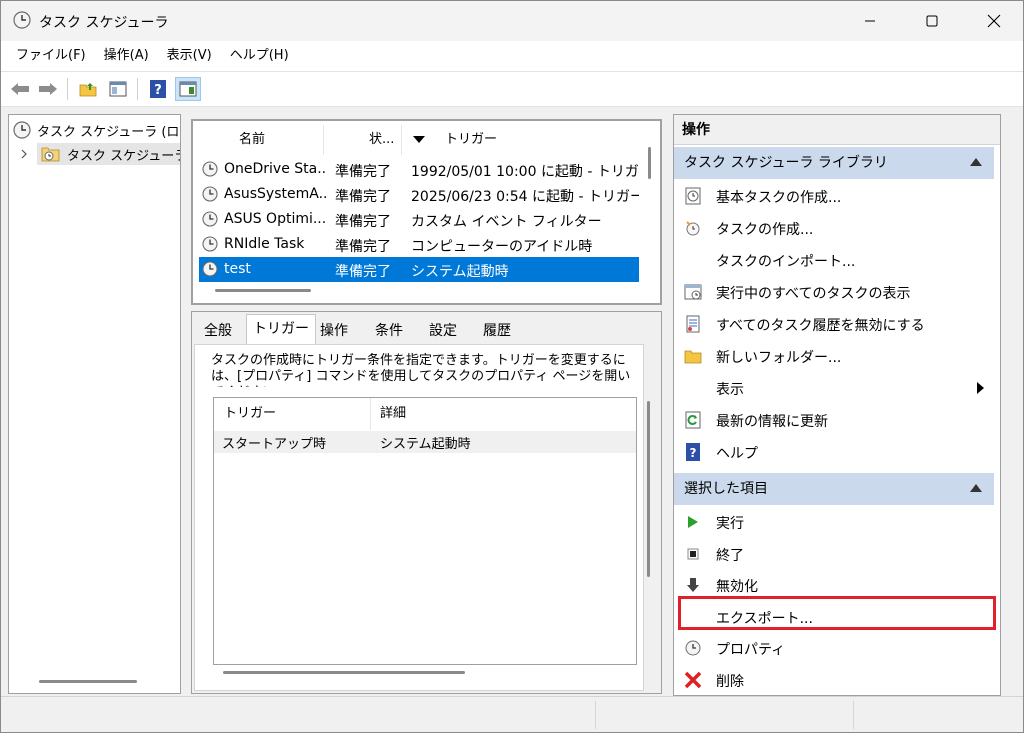 The image size is (1024, 733). I want to click on section-library: タスク スケジューラ ライブラリ, so click(834, 163).